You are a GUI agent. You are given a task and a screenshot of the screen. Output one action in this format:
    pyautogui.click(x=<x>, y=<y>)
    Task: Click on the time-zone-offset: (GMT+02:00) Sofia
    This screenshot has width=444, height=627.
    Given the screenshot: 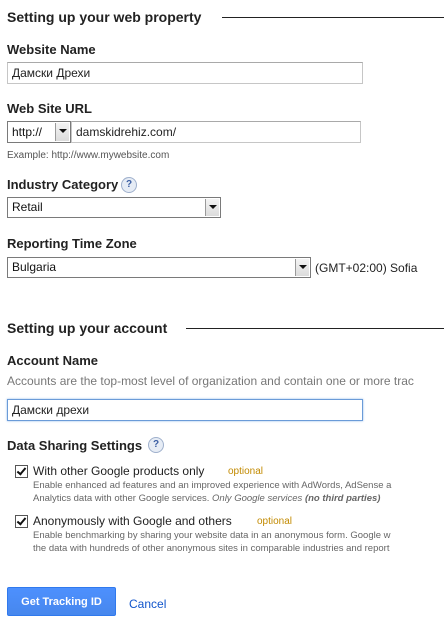 What is the action you would take?
    pyautogui.click(x=366, y=268)
    